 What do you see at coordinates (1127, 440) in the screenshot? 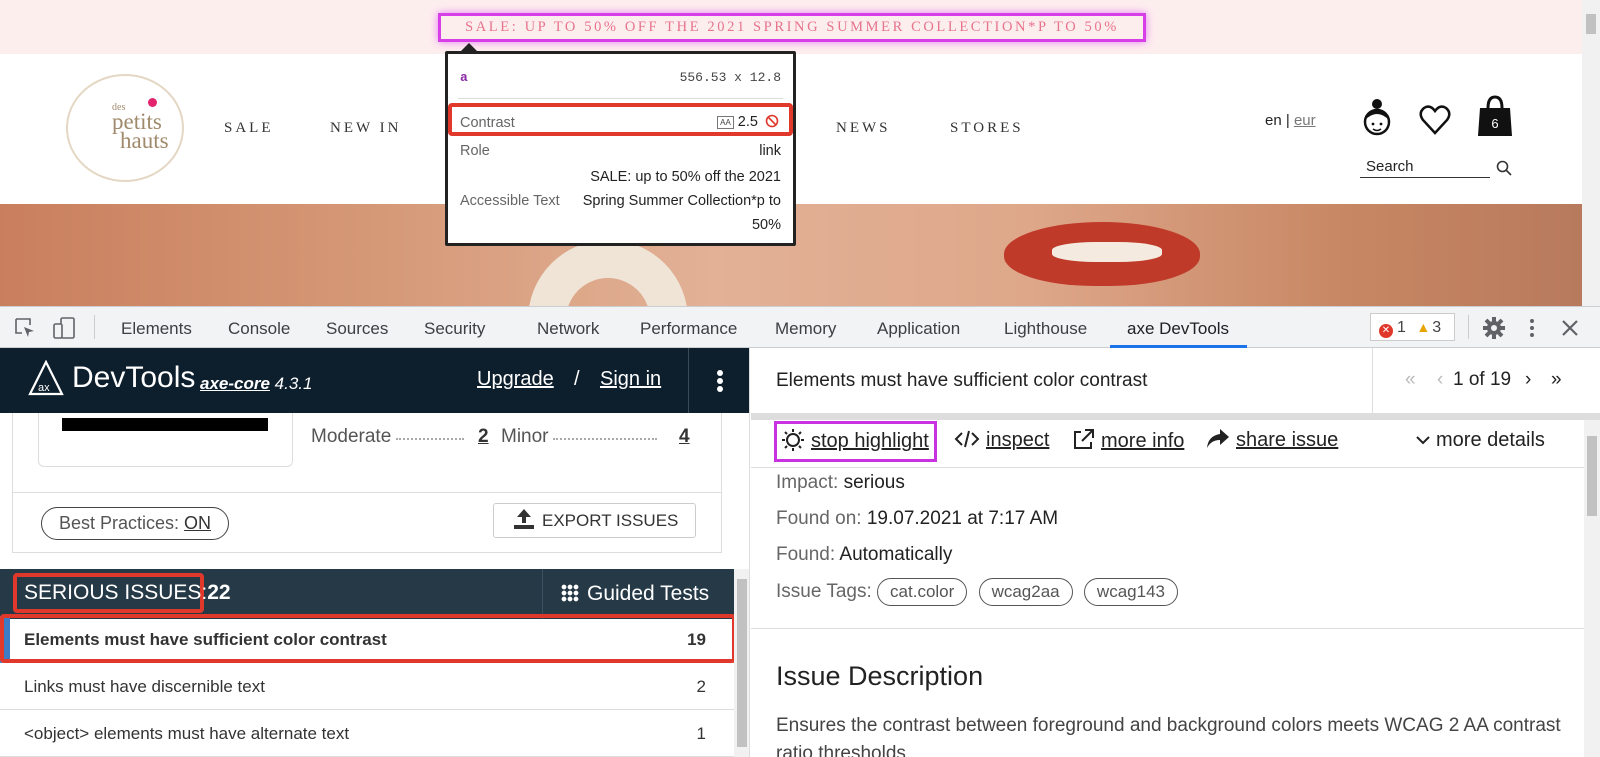
I see `more-info-button: more info` at bounding box center [1127, 440].